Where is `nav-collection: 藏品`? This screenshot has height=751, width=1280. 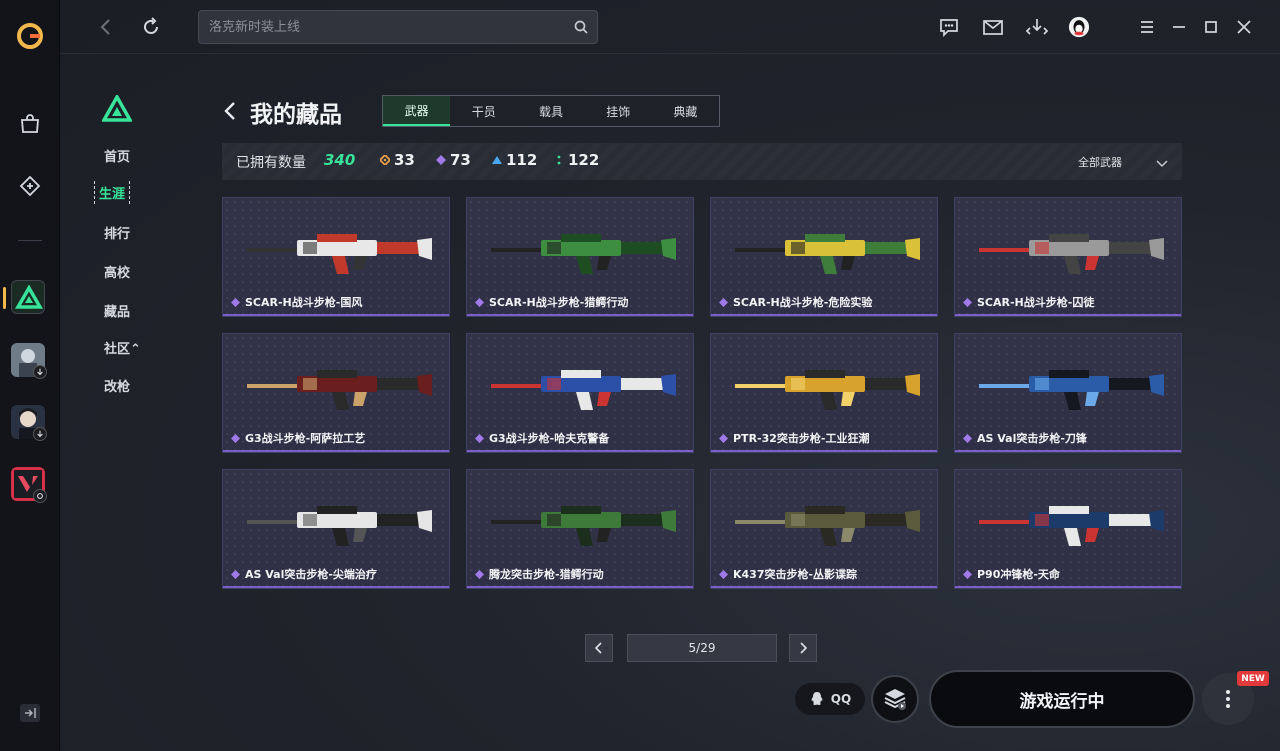 nav-collection: 藏品 is located at coordinates (117, 310).